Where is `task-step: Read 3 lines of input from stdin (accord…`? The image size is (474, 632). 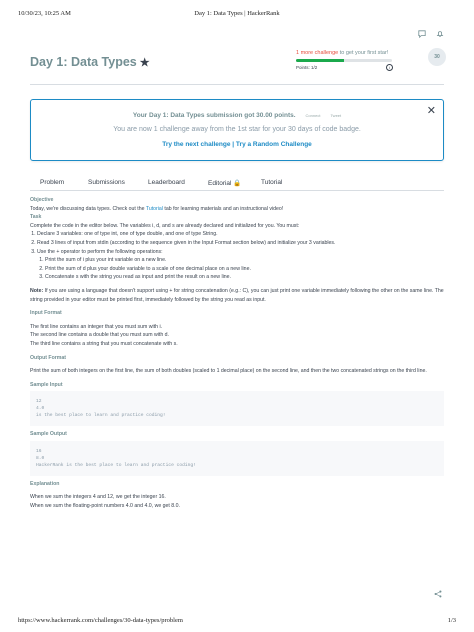 task-step: Read 3 lines of input from stdin (accord… is located at coordinates (240, 243).